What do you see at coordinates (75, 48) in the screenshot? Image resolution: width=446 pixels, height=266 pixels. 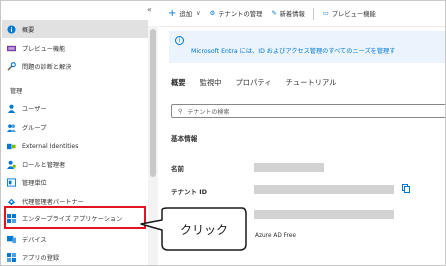 I see `sidebar-item-preview: プレビュー機能` at bounding box center [75, 48].